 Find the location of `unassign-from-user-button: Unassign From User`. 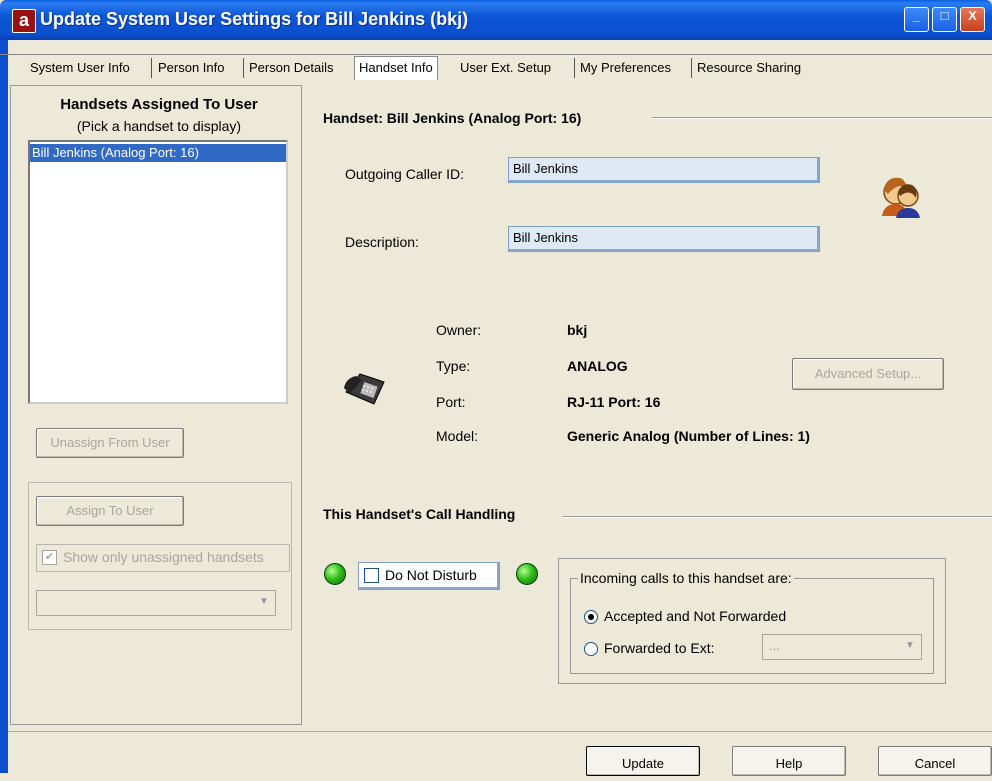

unassign-from-user-button: Unassign From User is located at coordinates (110, 443).